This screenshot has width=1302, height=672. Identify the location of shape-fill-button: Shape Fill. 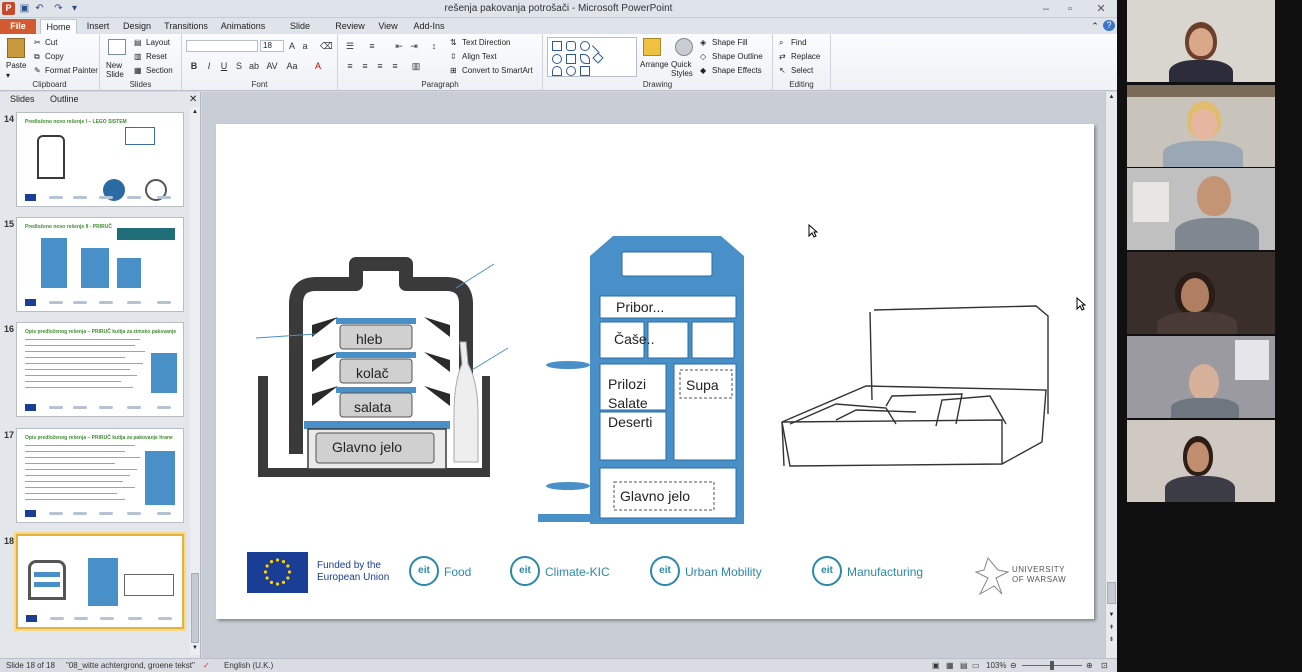
(730, 42).